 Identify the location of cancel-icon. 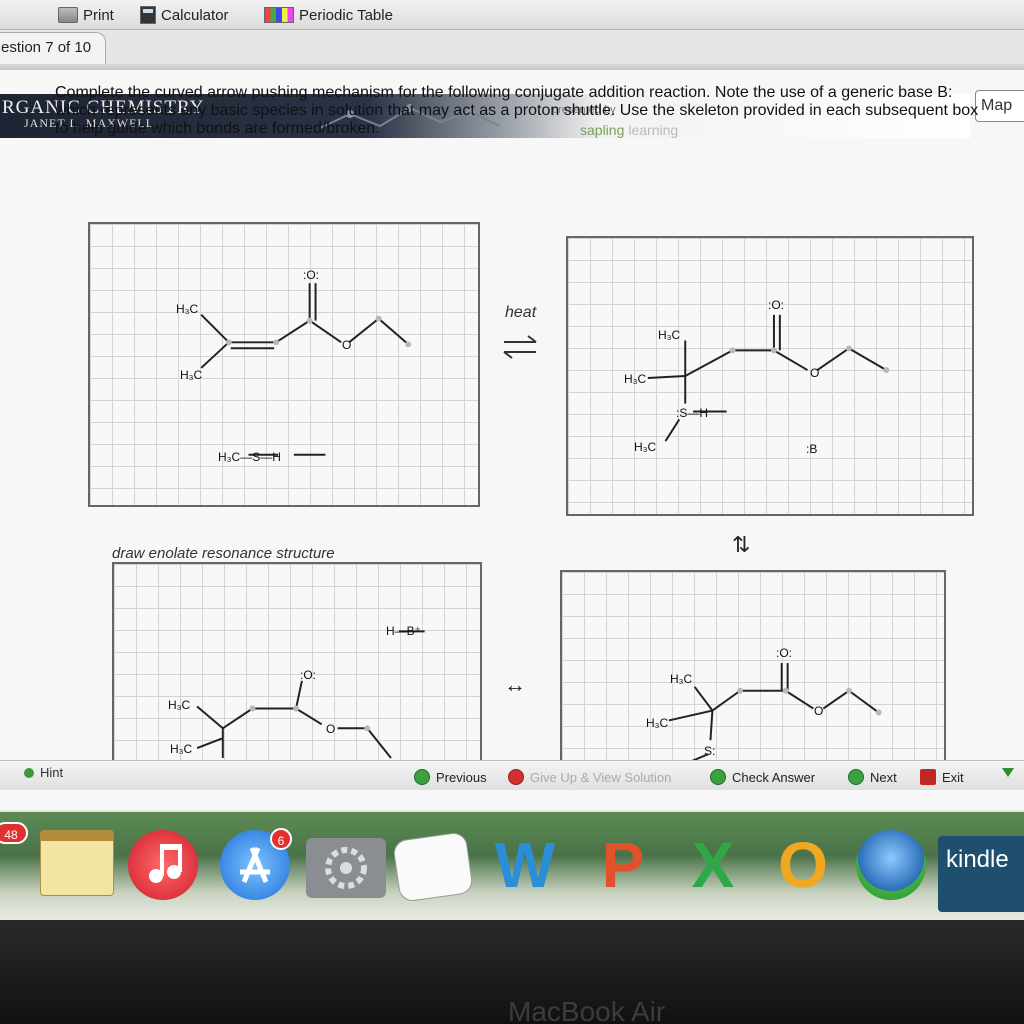
(516, 777).